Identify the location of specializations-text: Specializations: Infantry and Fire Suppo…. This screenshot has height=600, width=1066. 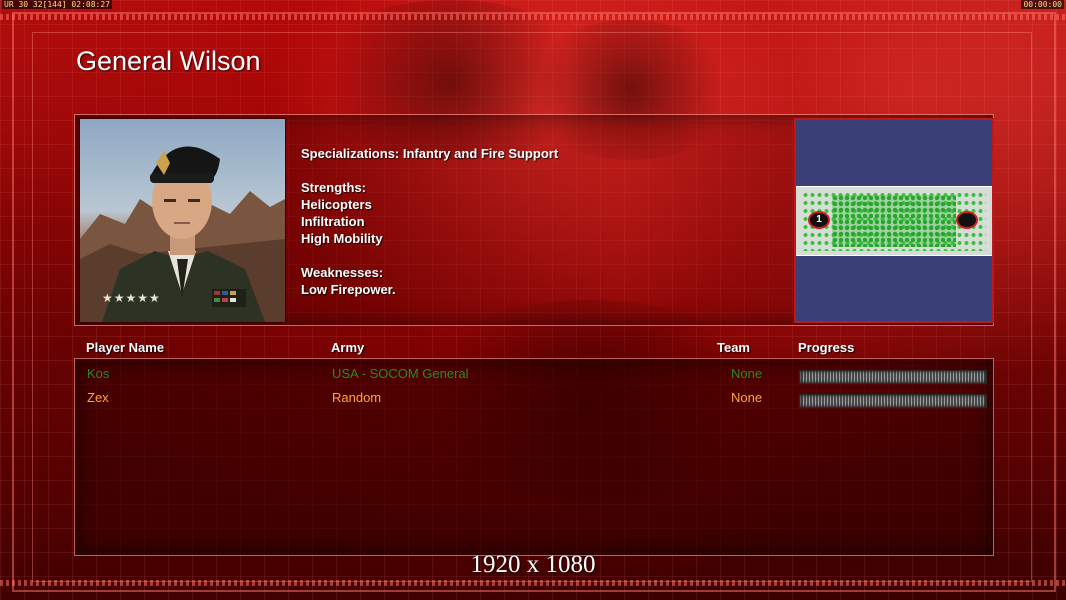
(430, 153).